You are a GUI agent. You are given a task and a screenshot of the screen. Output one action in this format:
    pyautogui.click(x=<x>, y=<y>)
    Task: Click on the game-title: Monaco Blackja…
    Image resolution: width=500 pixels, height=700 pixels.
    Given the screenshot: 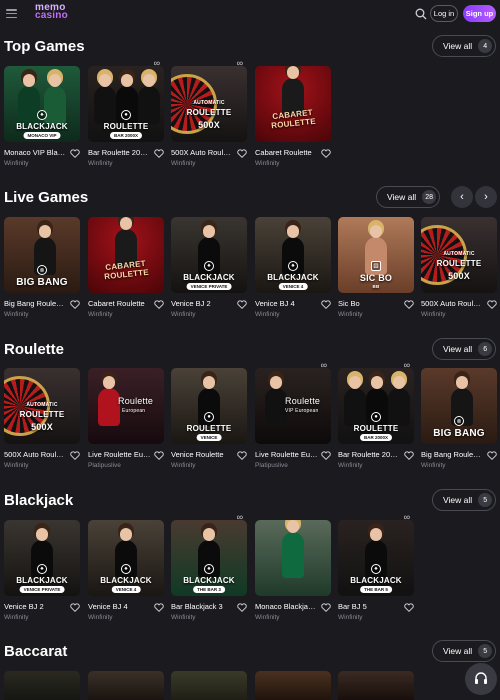 What is the action you would take?
    pyautogui.click(x=286, y=606)
    